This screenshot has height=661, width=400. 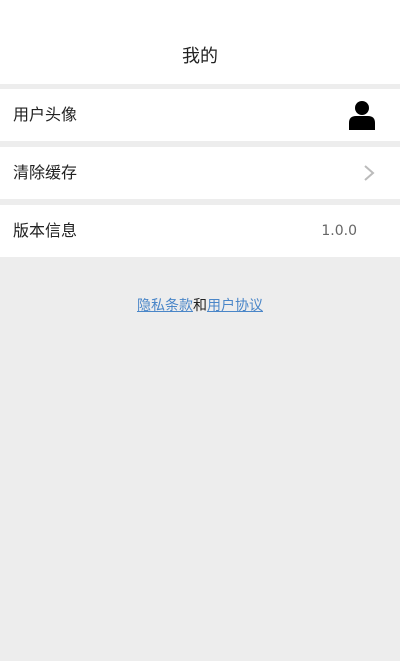 I want to click on header-bar: 我的, so click(x=200, y=42).